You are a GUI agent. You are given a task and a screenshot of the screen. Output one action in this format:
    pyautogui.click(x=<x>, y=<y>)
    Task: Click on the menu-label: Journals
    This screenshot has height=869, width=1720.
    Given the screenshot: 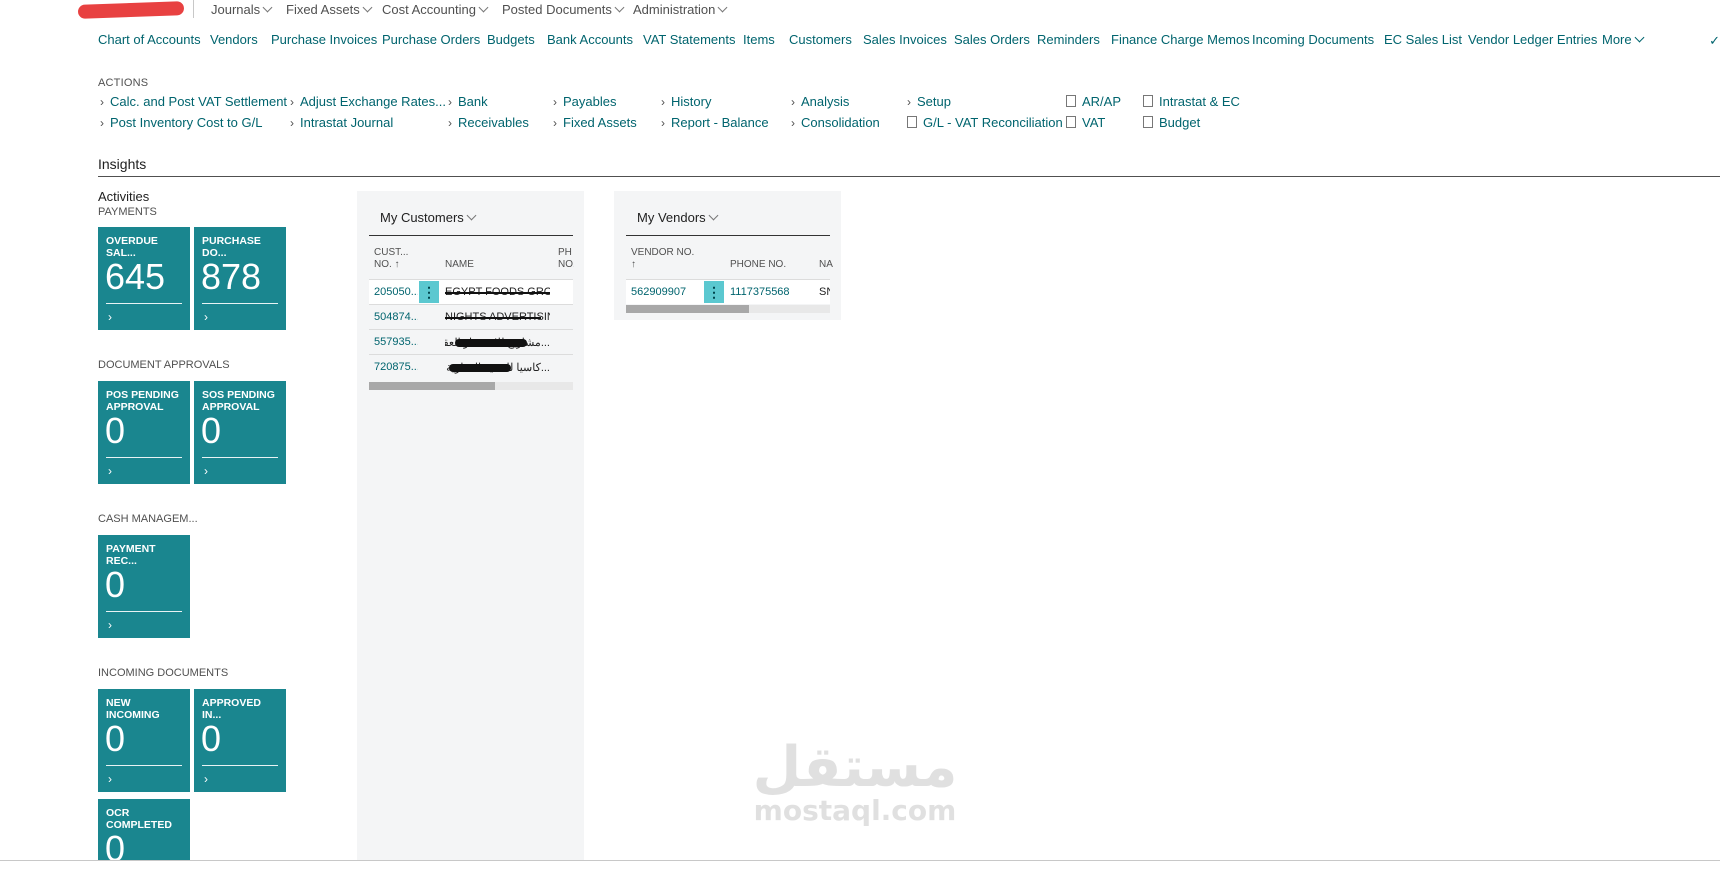 What is the action you would take?
    pyautogui.click(x=236, y=9)
    